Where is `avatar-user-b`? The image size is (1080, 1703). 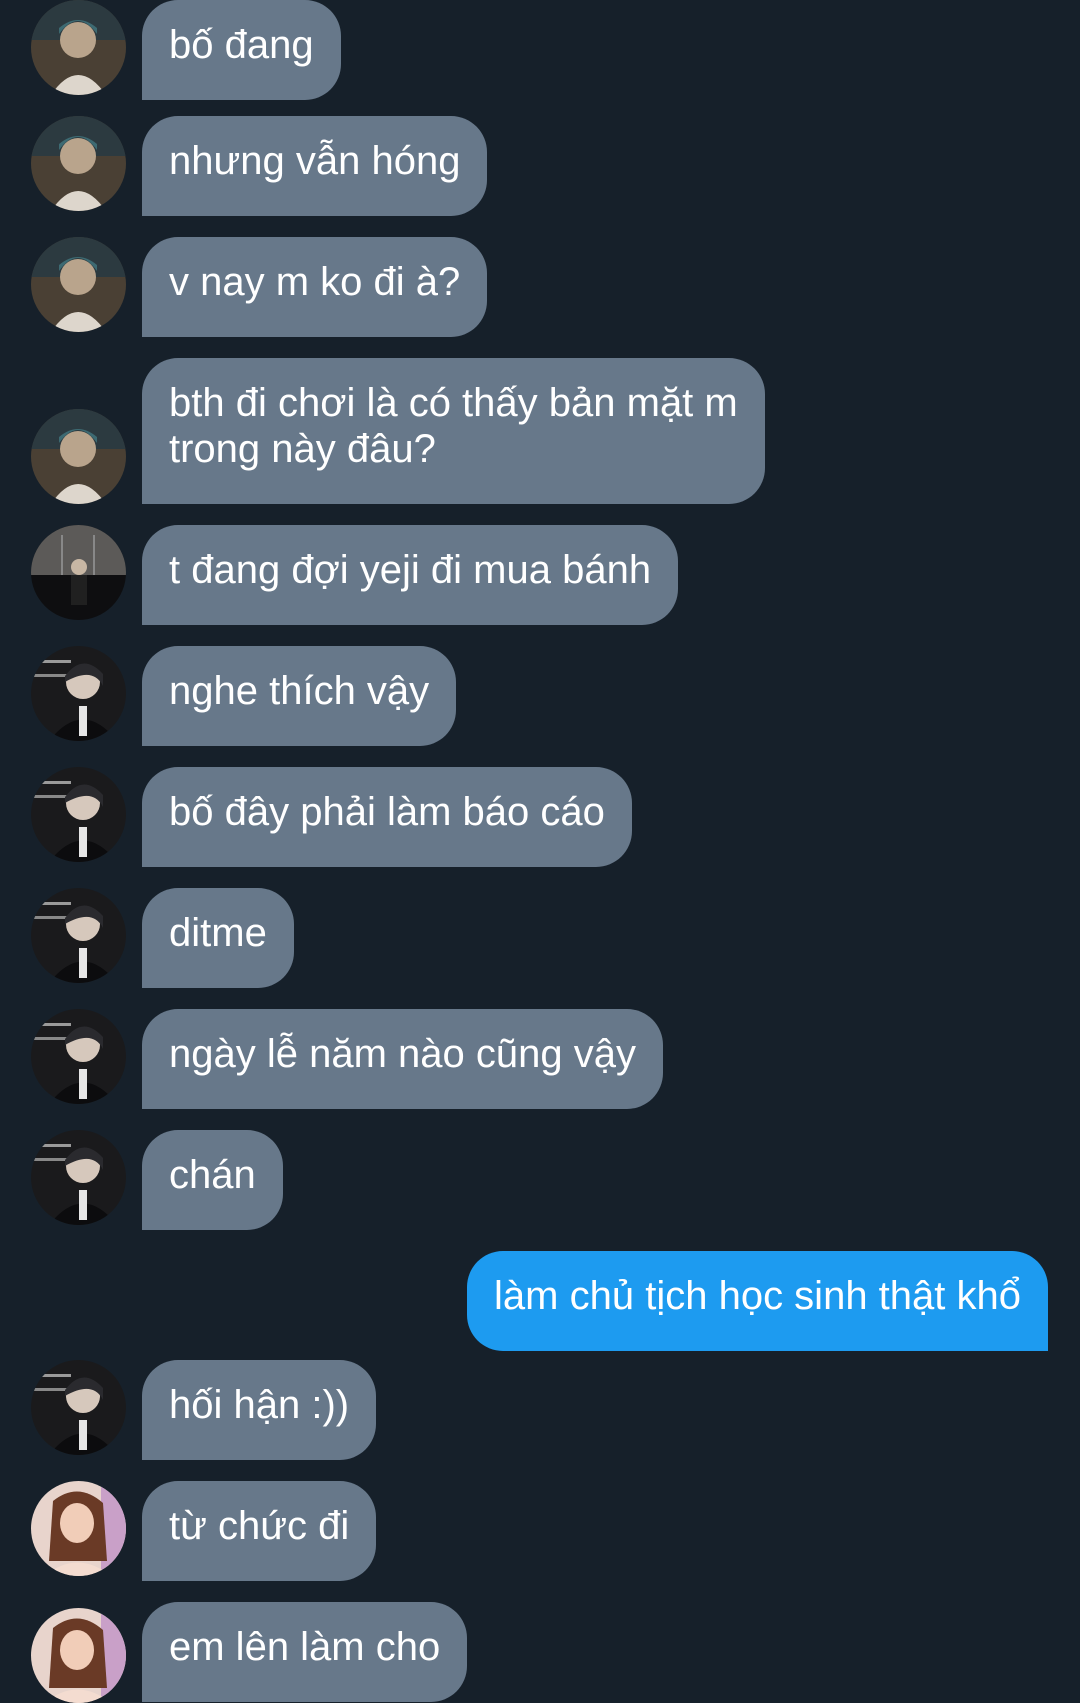
avatar-user-b is located at coordinates (78, 572).